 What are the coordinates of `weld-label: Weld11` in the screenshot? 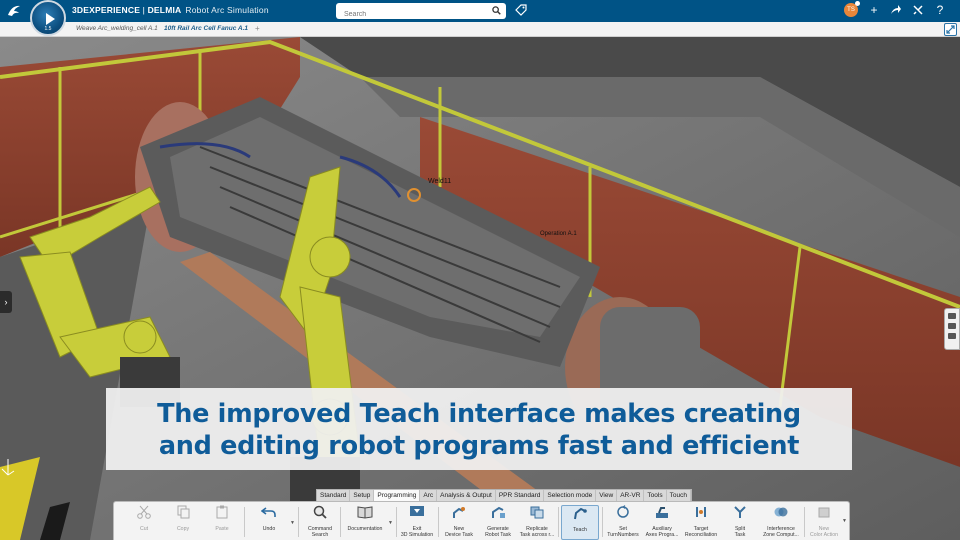 It's located at (439, 181).